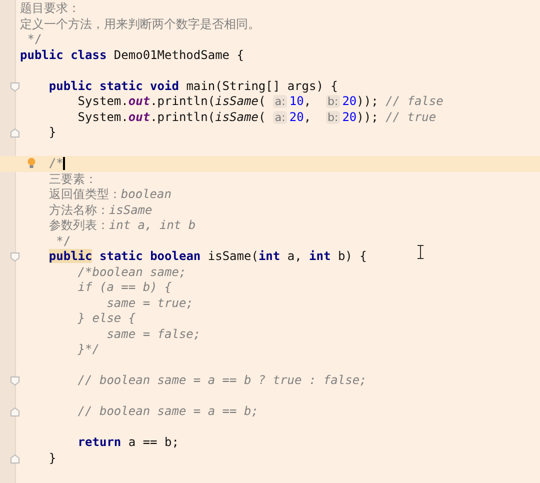  Describe the element at coordinates (420, 252) in the screenshot. I see `text-cursor-icon` at that location.